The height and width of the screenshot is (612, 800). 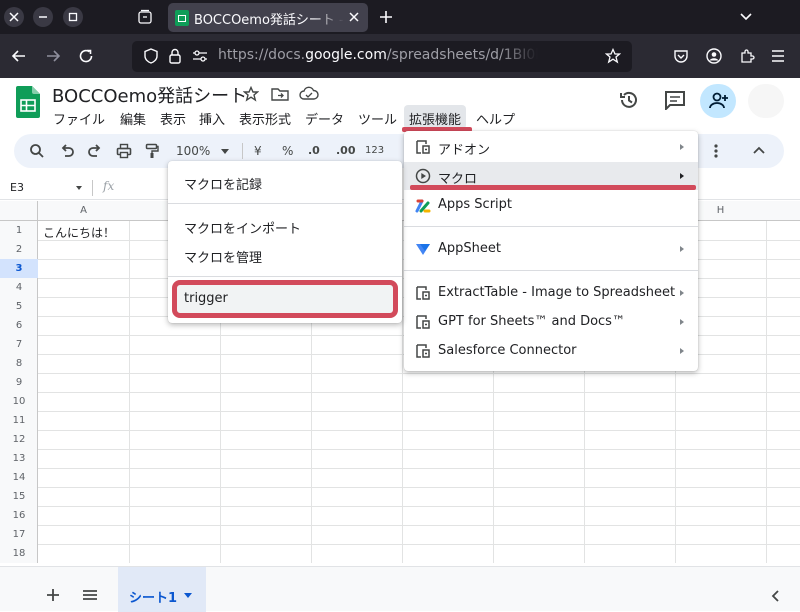 I want to click on bookmark-star-button, so click(x=613, y=56).